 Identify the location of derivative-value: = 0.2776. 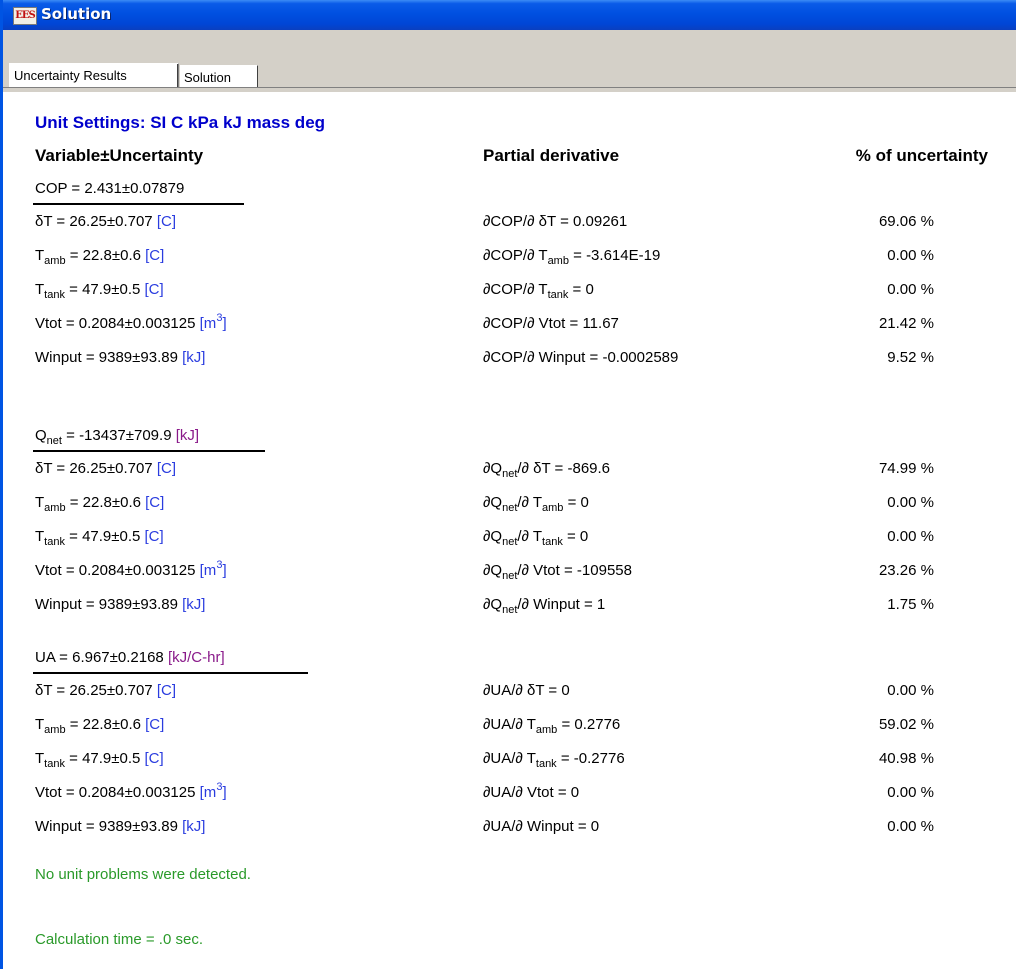
(589, 724).